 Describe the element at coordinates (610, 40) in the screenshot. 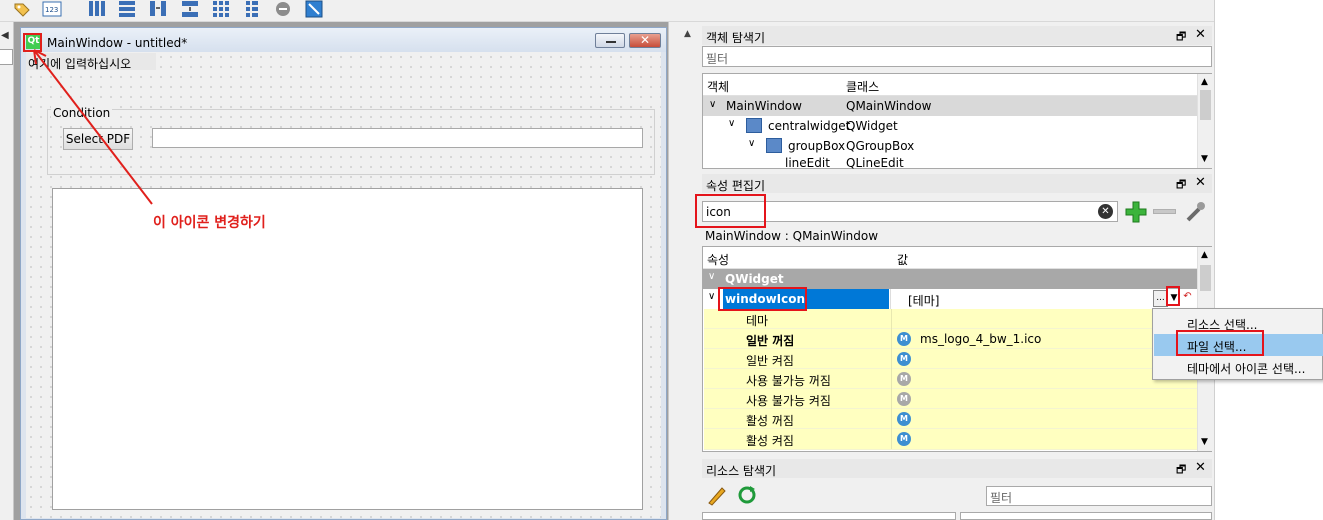

I see `minimize-button` at that location.